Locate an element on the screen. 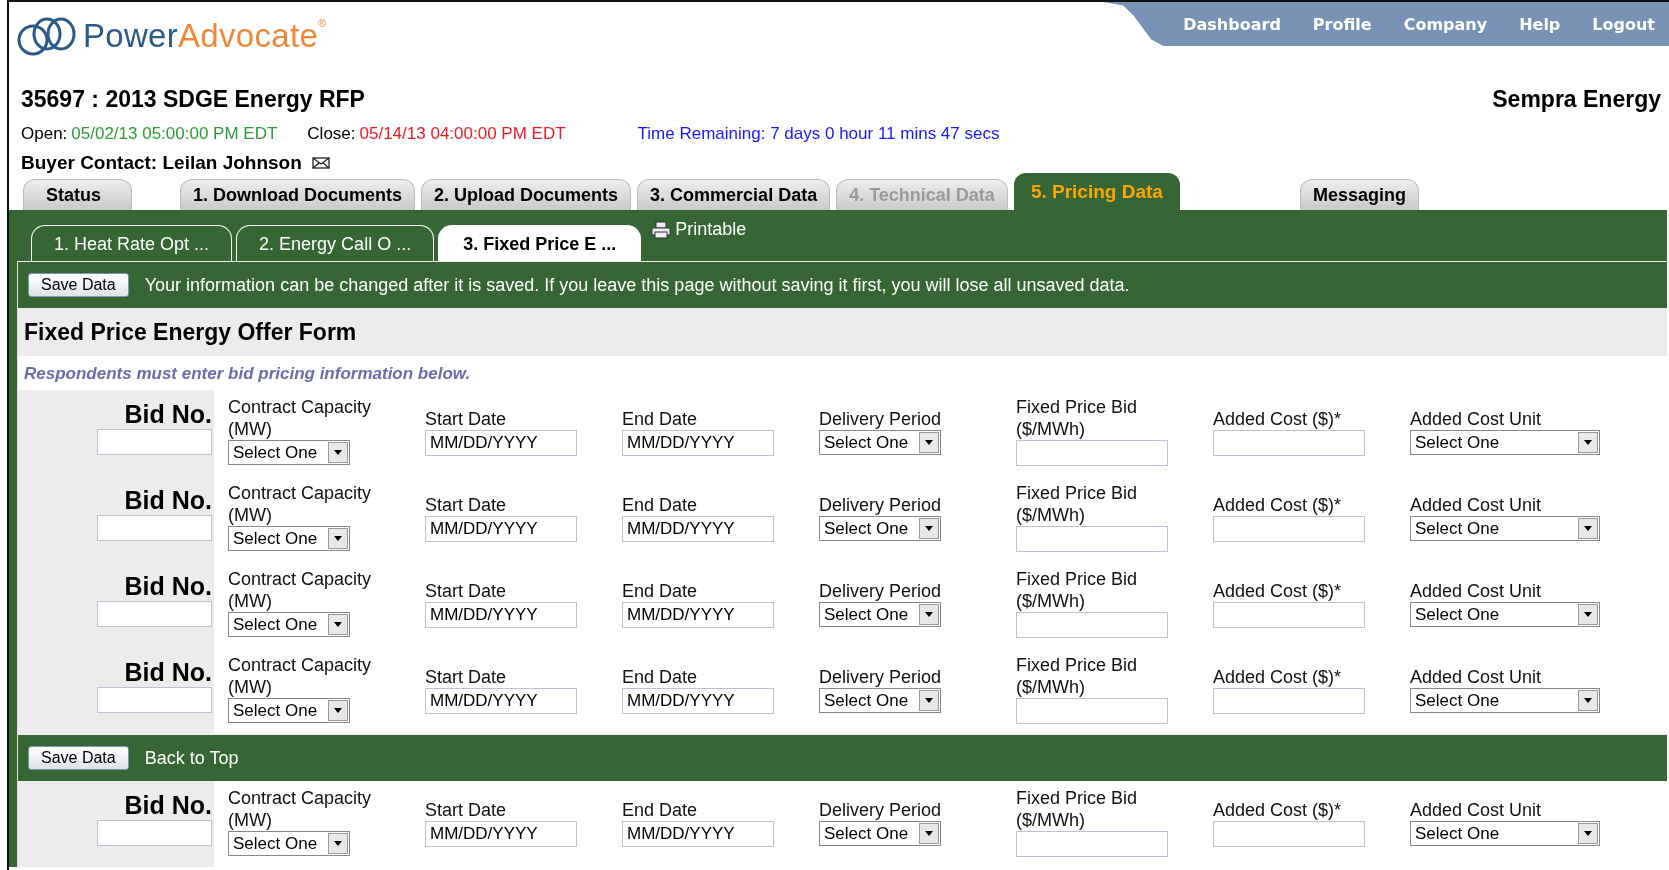 The image size is (1669, 870). form-instruction: Respondents must enter bid pricing information below. is located at coordinates (247, 374).